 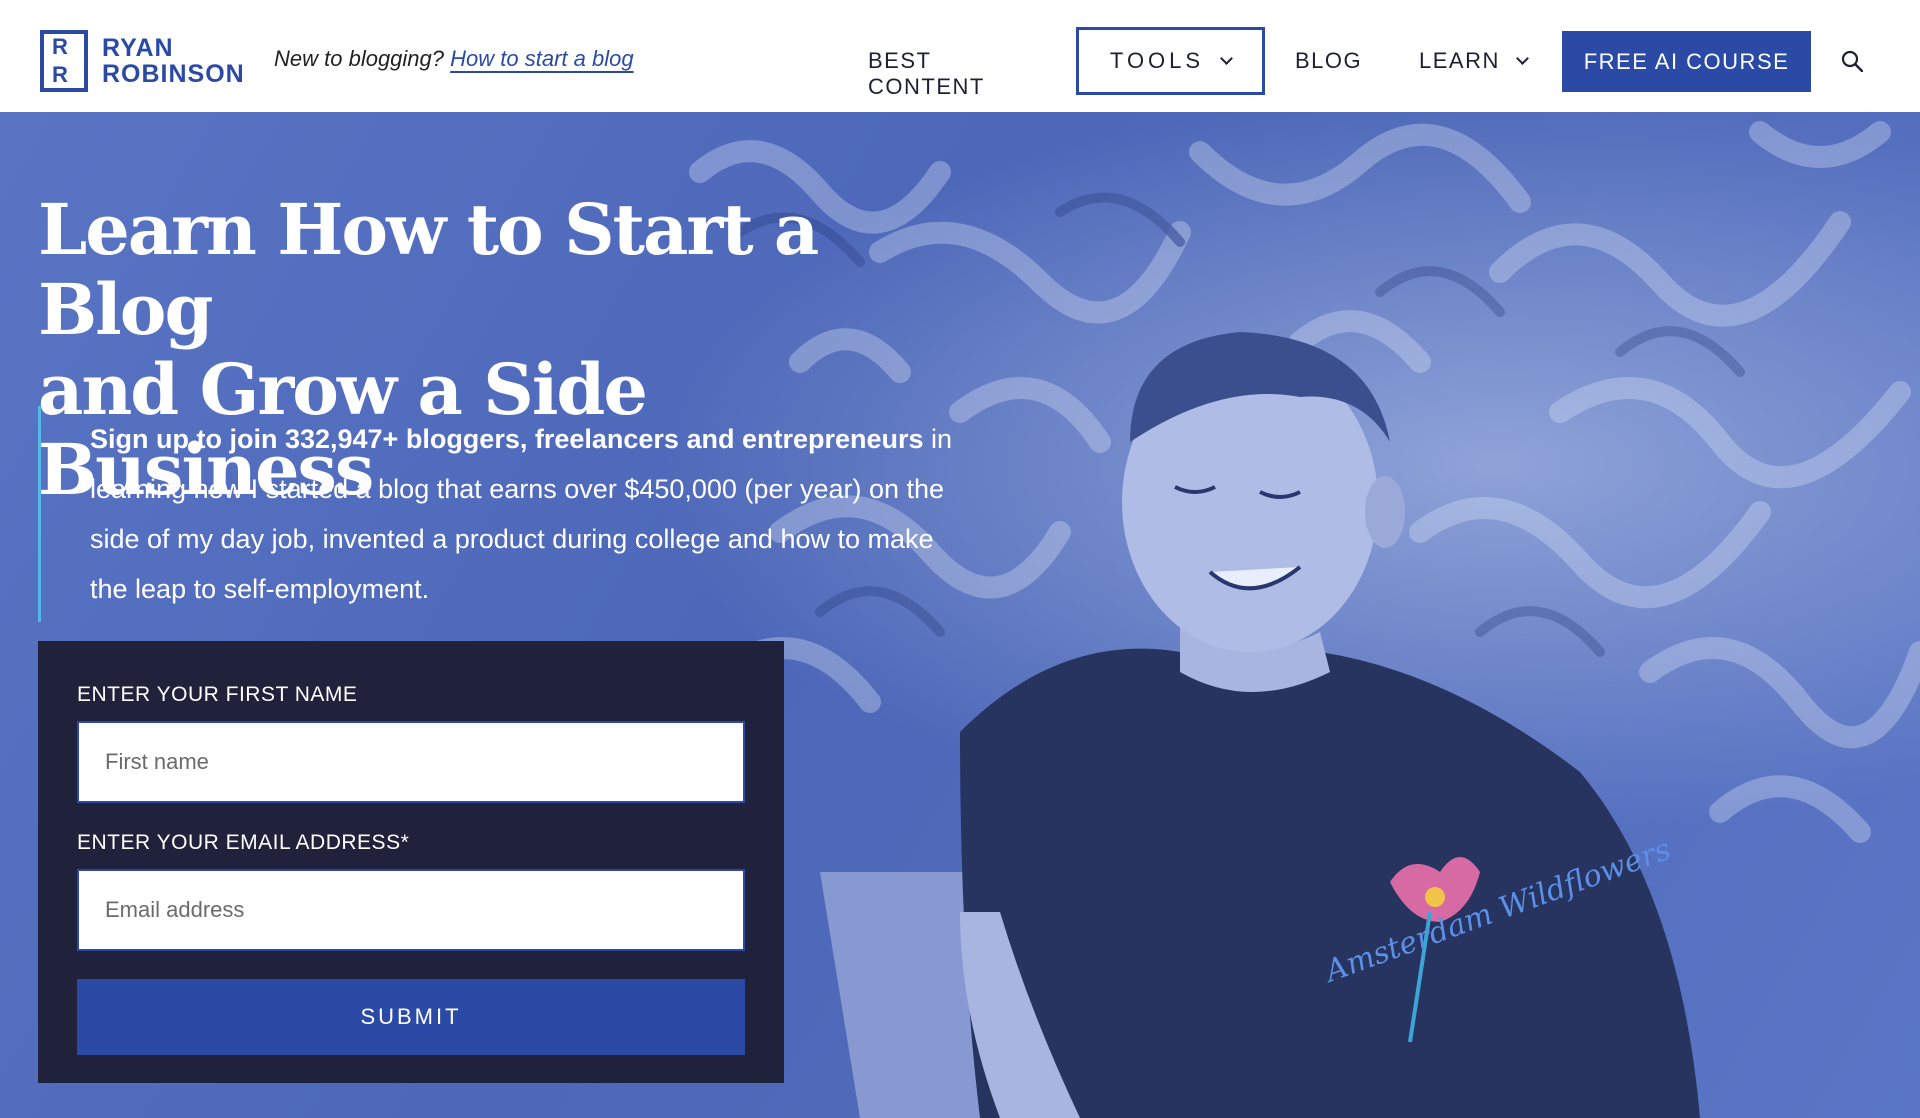 What do you see at coordinates (60, 74) in the screenshot?
I see `logo-mark-letter-bottom: R` at bounding box center [60, 74].